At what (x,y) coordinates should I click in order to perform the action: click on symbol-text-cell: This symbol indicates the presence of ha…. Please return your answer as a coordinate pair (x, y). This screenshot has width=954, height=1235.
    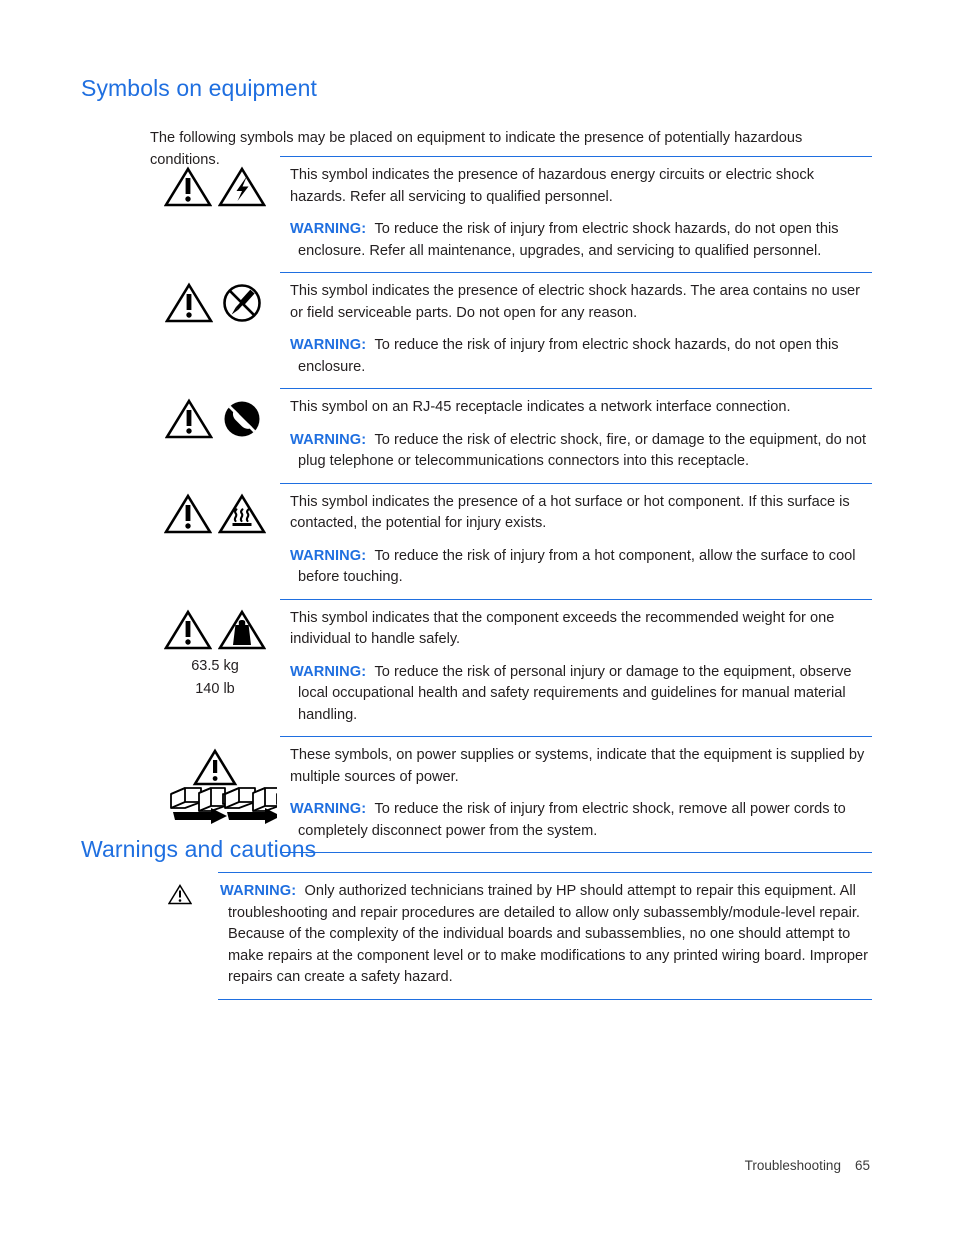
    Looking at the image, I should click on (576, 214).